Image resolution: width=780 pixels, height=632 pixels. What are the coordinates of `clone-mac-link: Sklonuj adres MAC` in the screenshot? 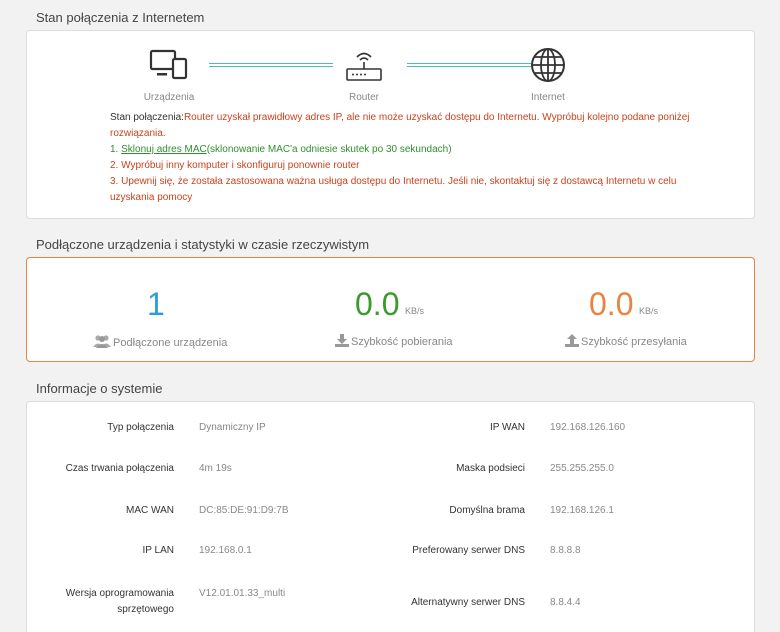 It's located at (164, 149).